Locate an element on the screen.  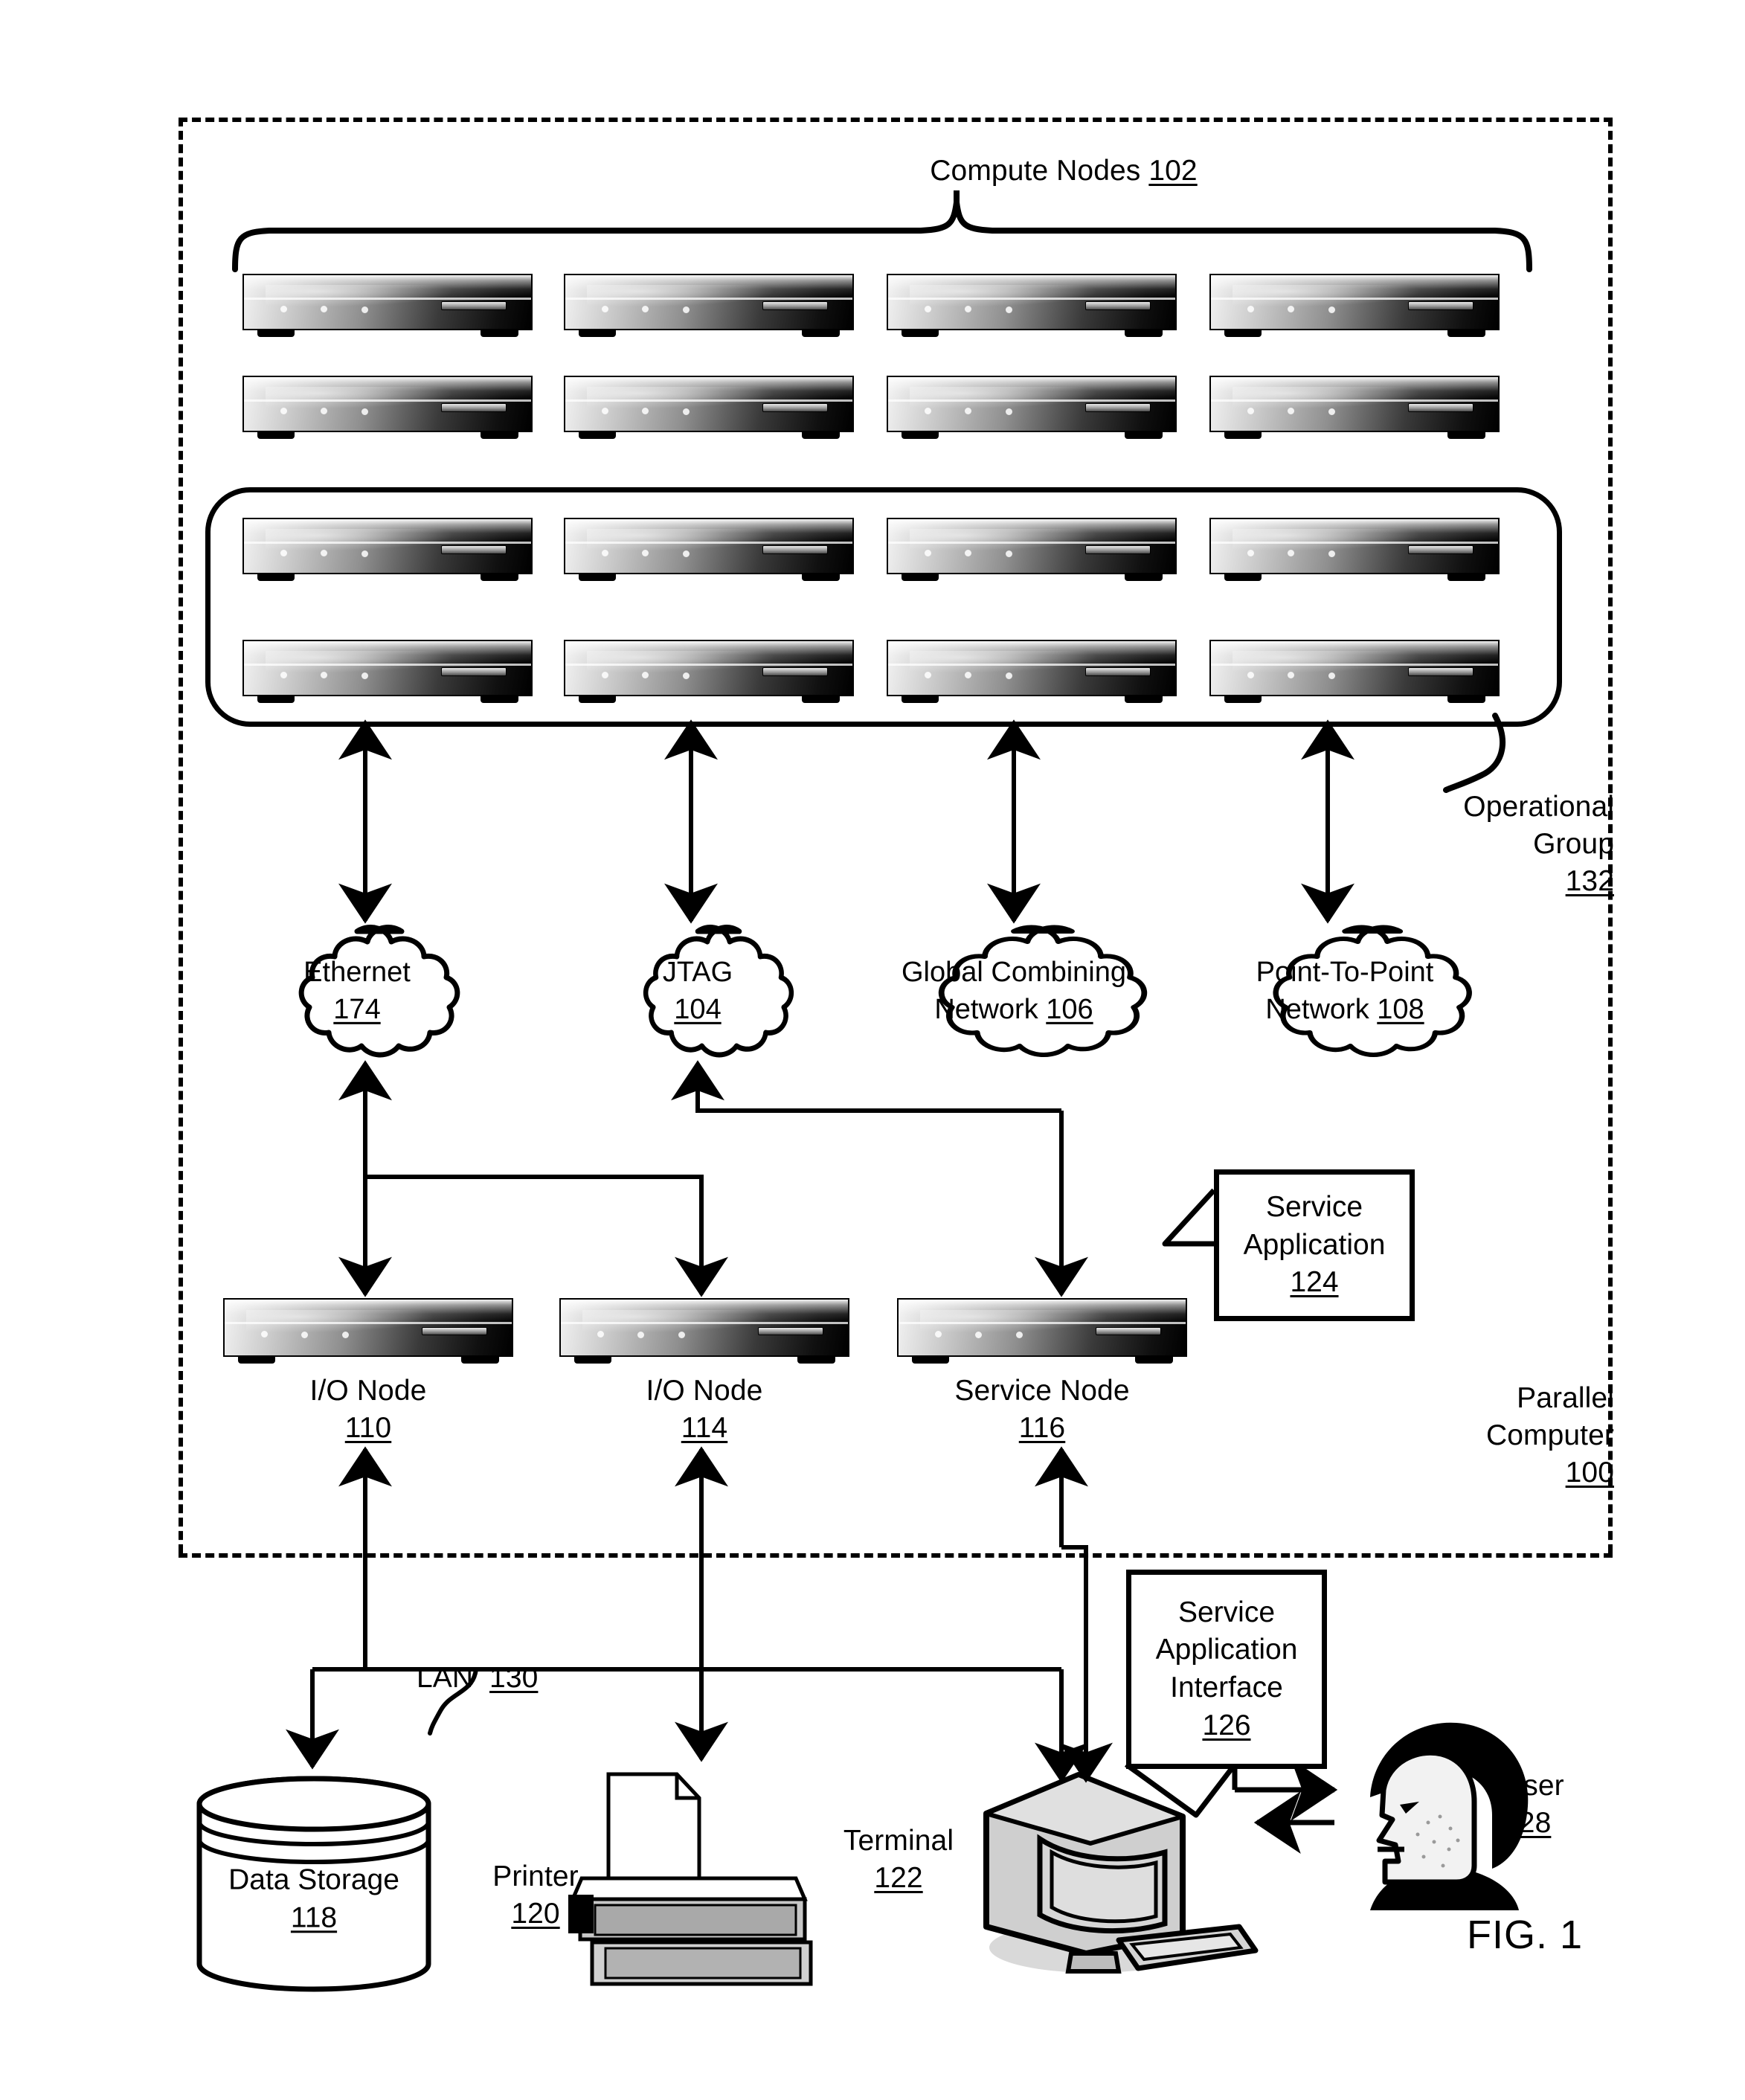
service-application-text: Service Application 124 is located at coordinates (1315, 1244).